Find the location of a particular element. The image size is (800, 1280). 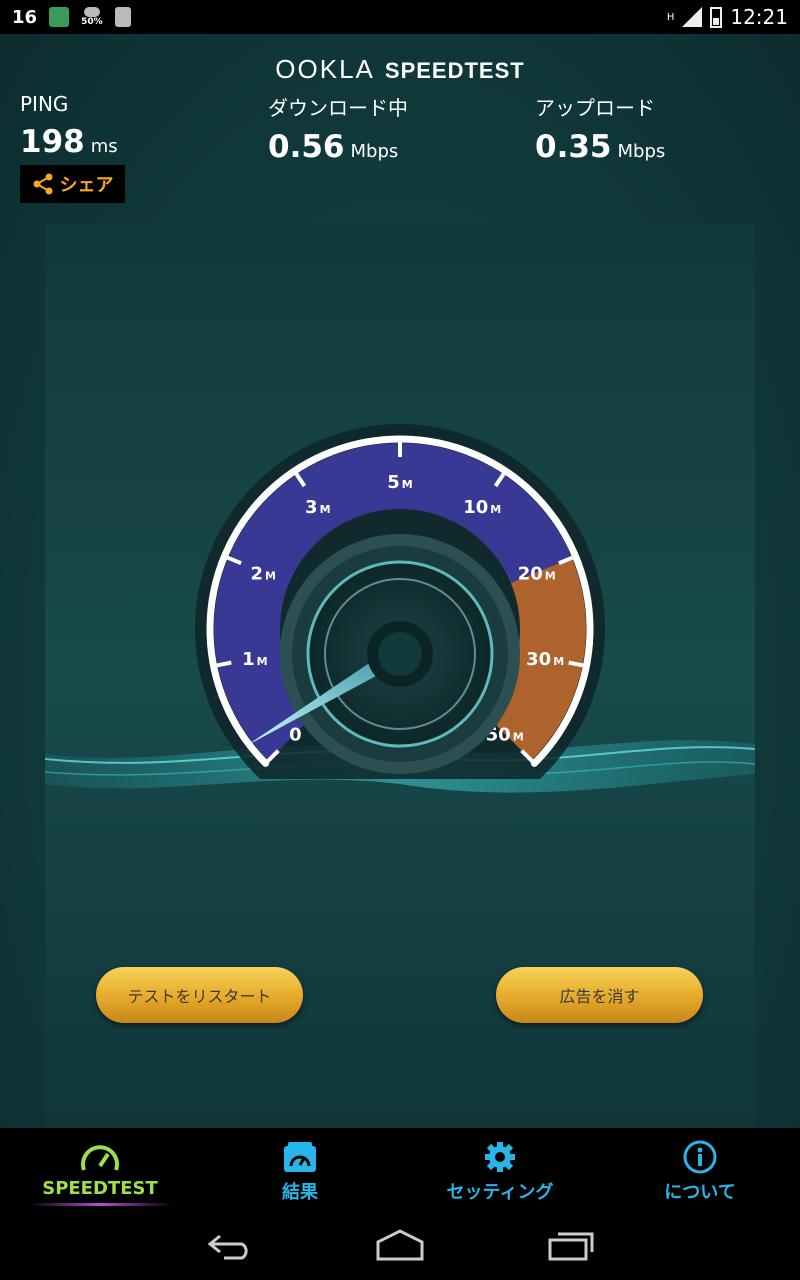

restart-test-label: テストをリスタート is located at coordinates (199, 996).